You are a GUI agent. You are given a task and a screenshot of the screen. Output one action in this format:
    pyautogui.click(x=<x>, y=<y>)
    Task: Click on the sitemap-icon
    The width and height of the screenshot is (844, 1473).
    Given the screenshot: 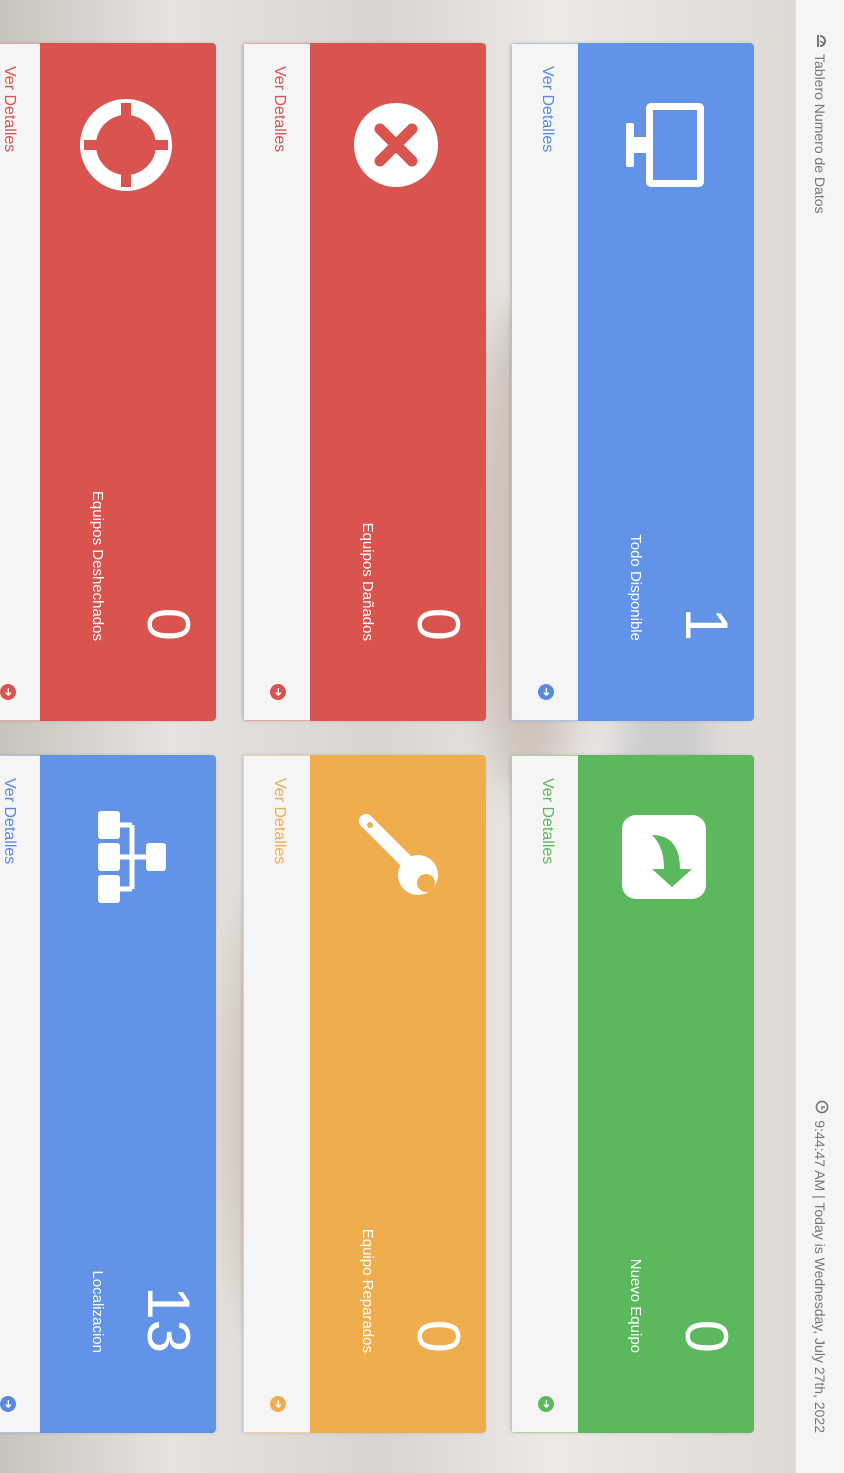 What is the action you would take?
    pyautogui.click(x=126, y=857)
    